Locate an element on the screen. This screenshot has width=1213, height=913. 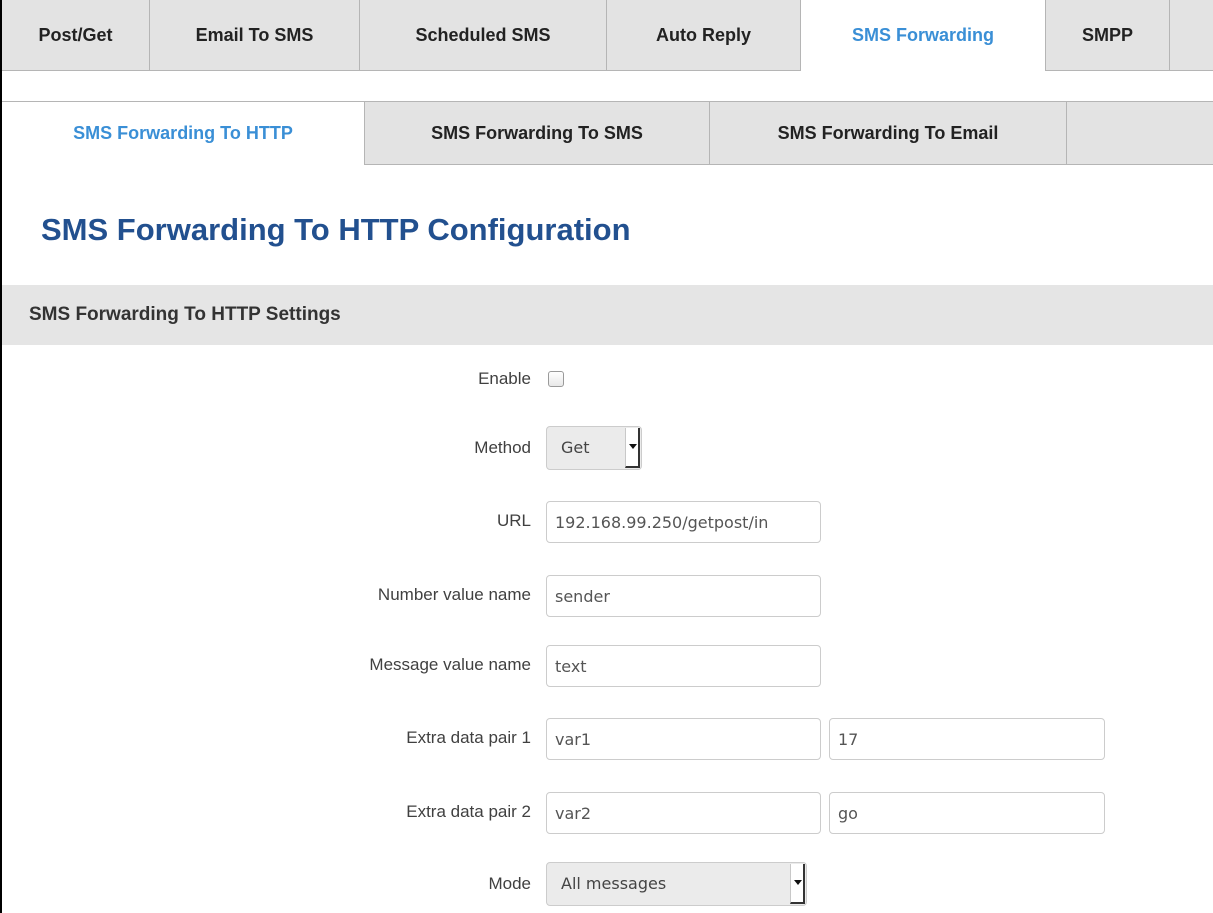
tab-sms-forwarding-to-email: SMS Forwarding To Email is located at coordinates (888, 133).